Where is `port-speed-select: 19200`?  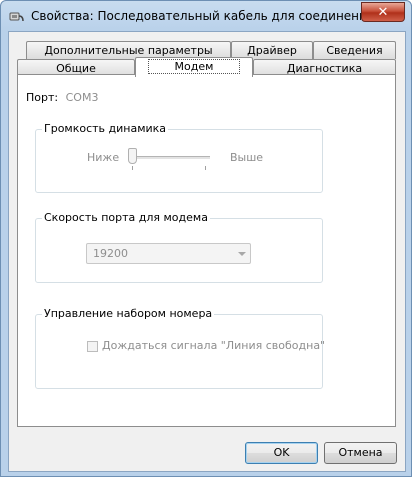 port-speed-select: 19200 is located at coordinates (168, 253).